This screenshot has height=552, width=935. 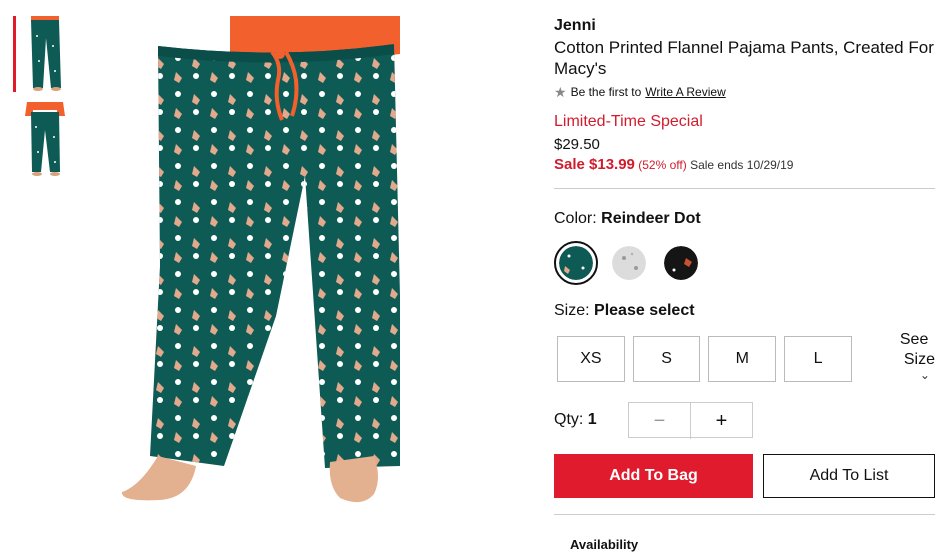 I want to click on swatch-black-print, so click(x=681, y=263).